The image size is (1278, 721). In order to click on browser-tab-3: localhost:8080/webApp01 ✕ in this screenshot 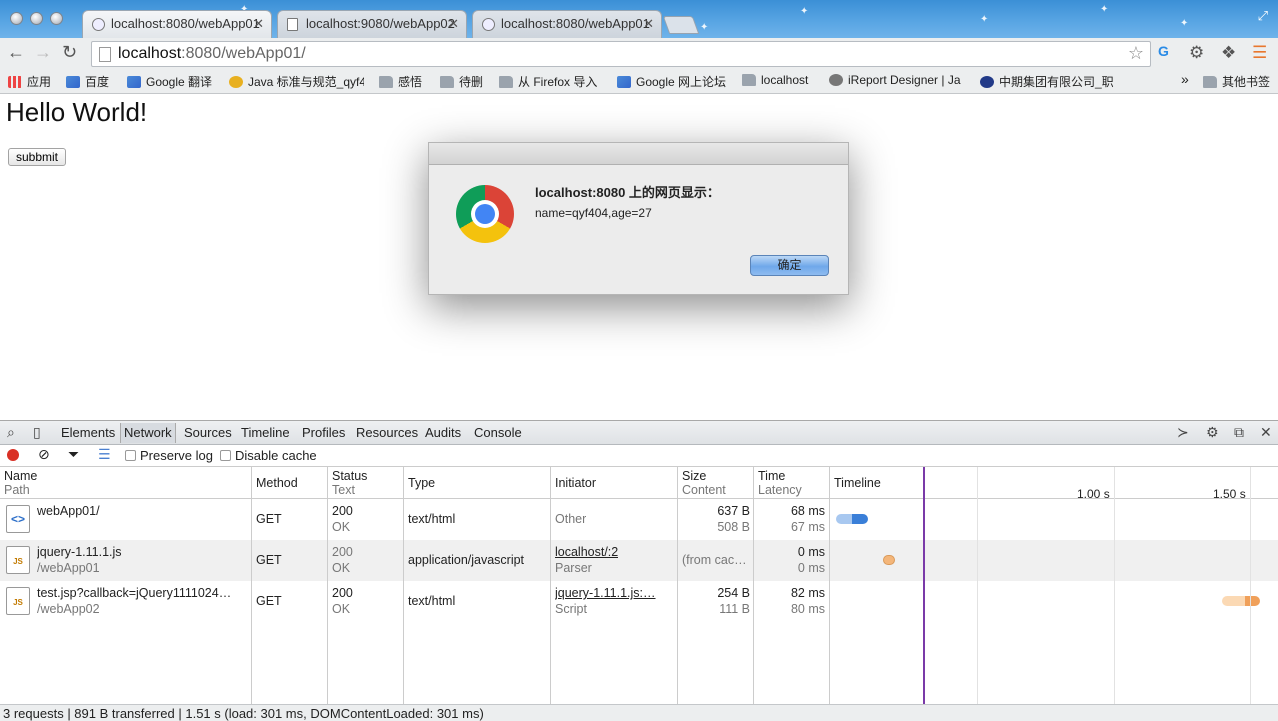, I will do `click(567, 24)`.